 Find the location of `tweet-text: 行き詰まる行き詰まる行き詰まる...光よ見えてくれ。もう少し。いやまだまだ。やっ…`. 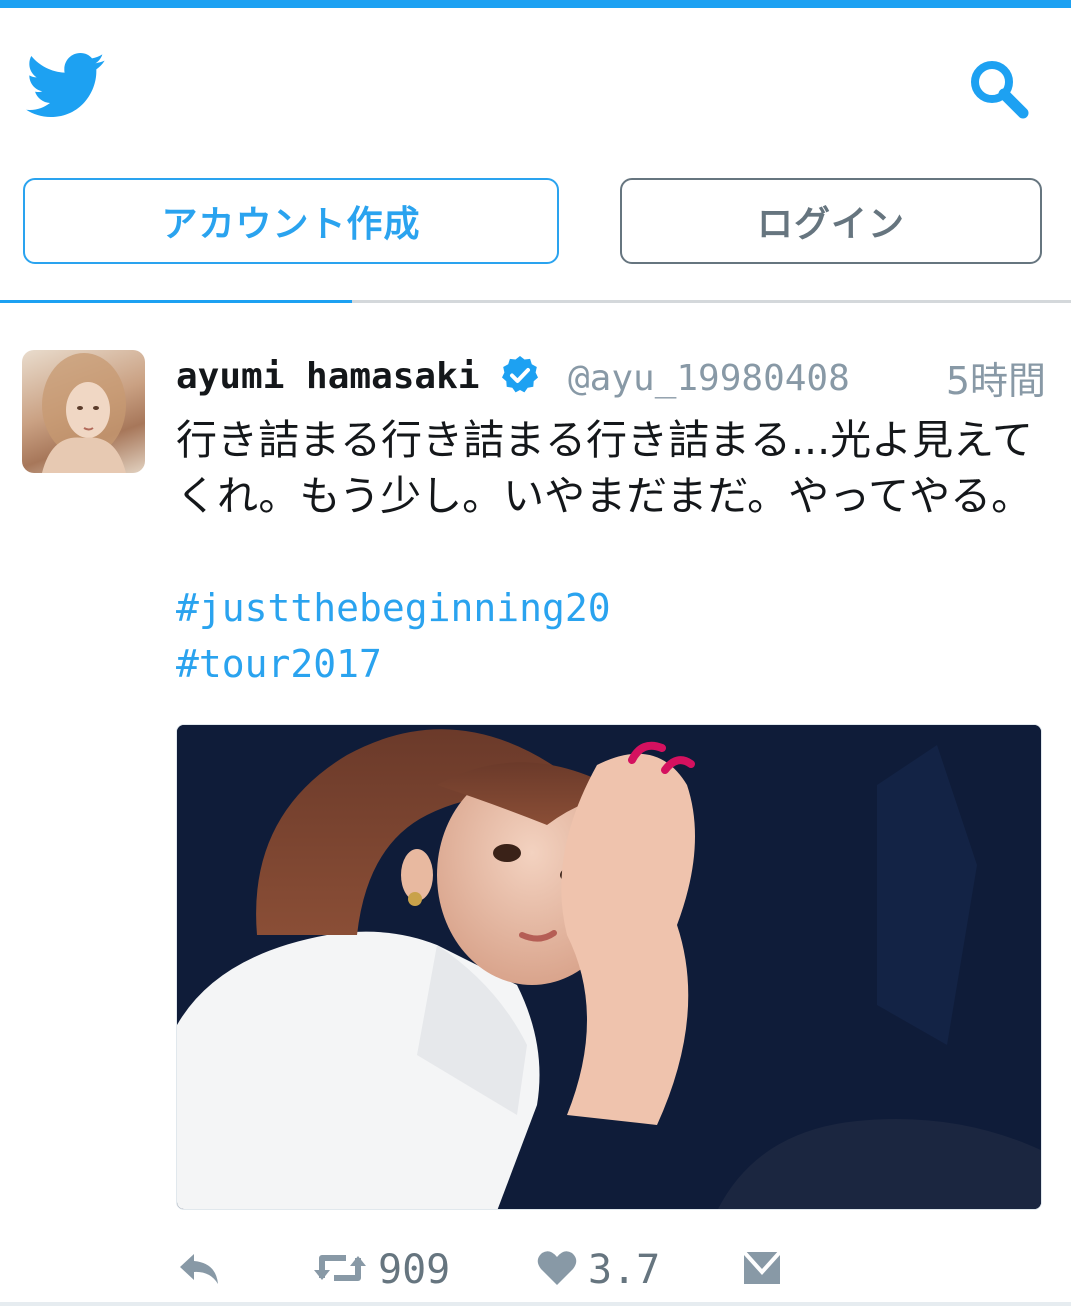

tweet-text: 行き詰まる行き詰まる行き詰まる...光よ見えてくれ。もう少し。いやまだまだ。やっ… is located at coordinates (605, 468).